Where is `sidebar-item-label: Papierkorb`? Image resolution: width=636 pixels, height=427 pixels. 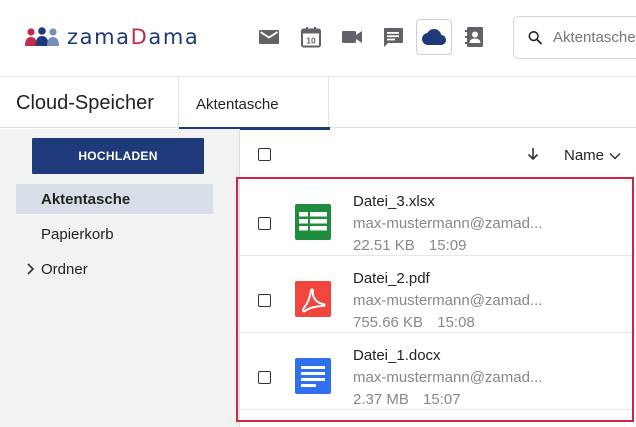
sidebar-item-label: Papierkorb is located at coordinates (77, 234).